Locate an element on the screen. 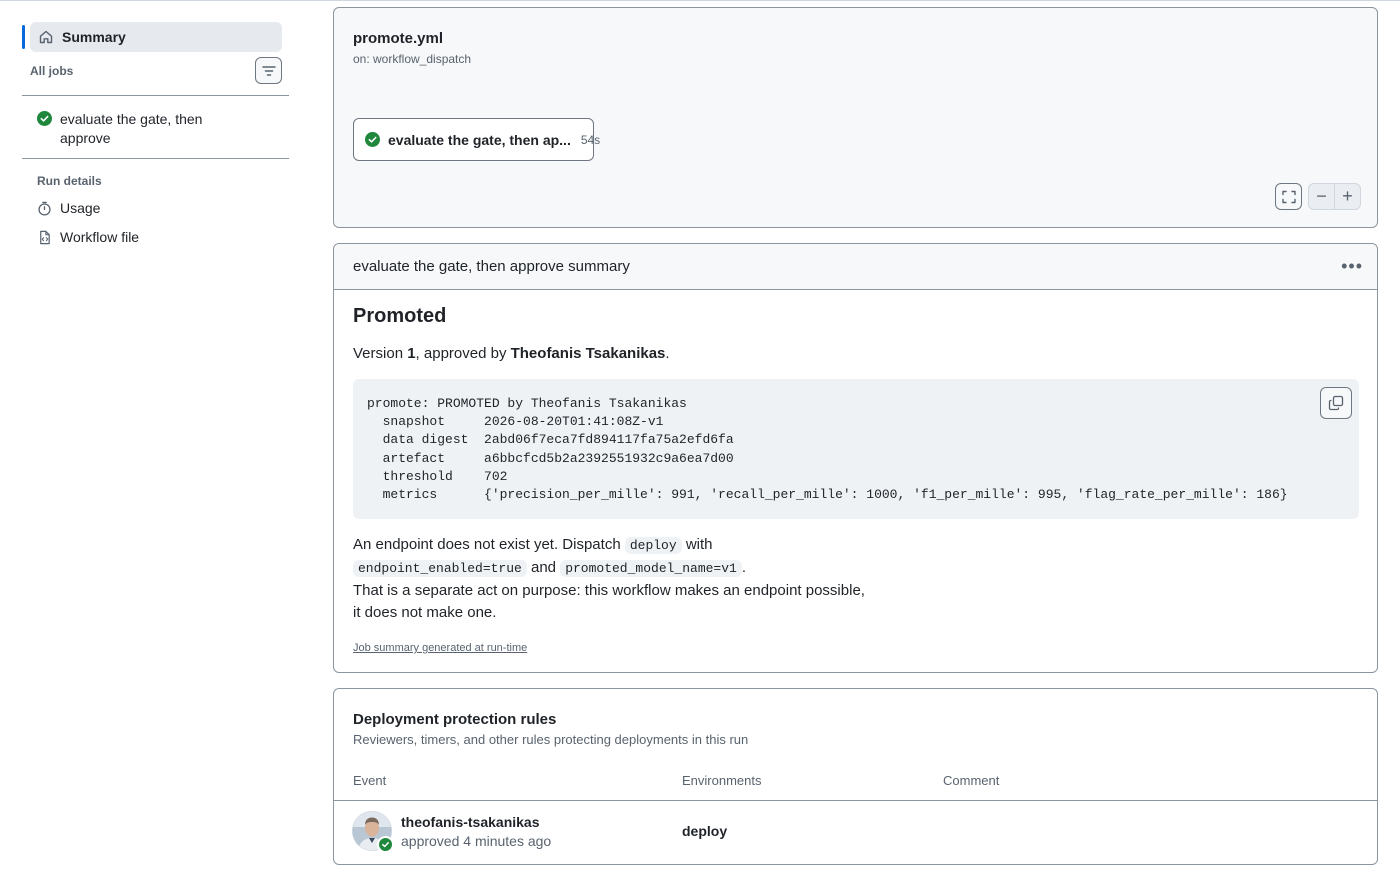 This screenshot has width=1400, height=878. sidebar-item-label: Workflow file is located at coordinates (100, 237).